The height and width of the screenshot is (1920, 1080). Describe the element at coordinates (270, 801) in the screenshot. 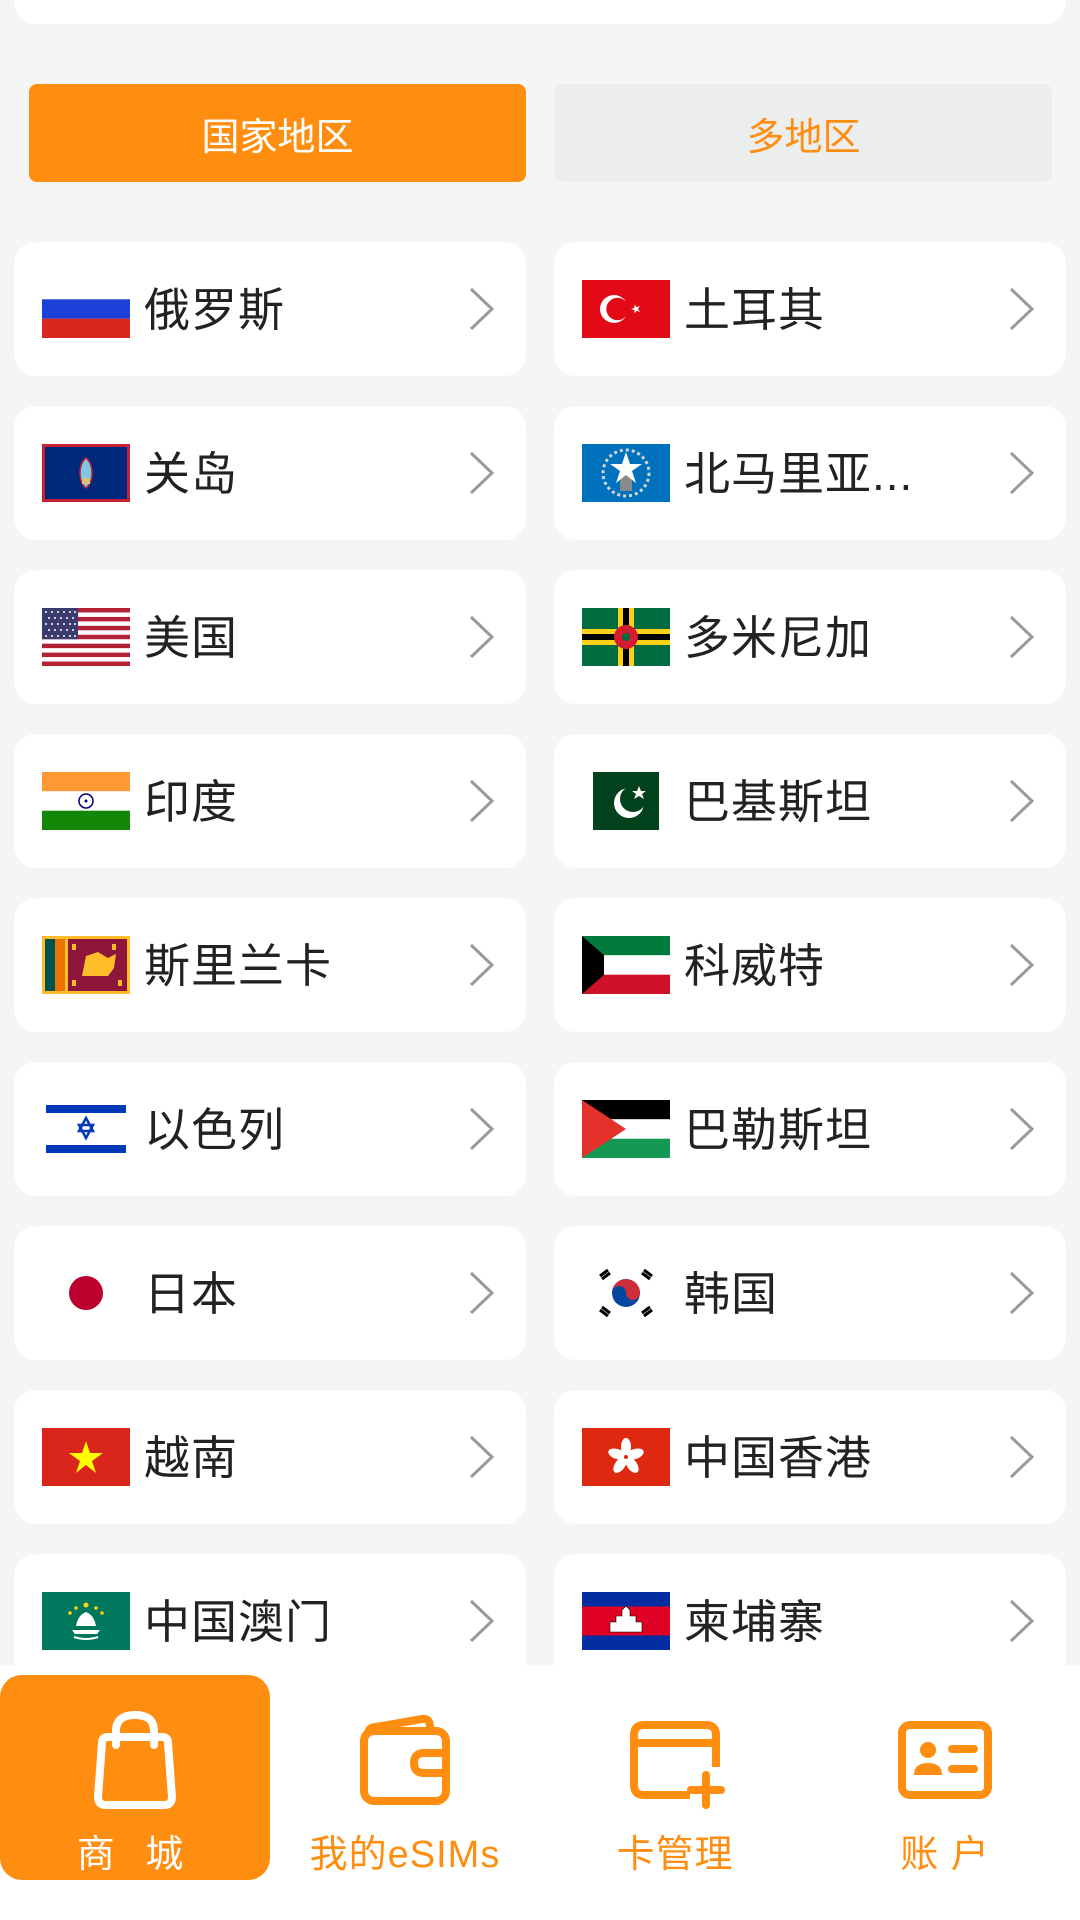

I see `country-item-india: 印度` at that location.